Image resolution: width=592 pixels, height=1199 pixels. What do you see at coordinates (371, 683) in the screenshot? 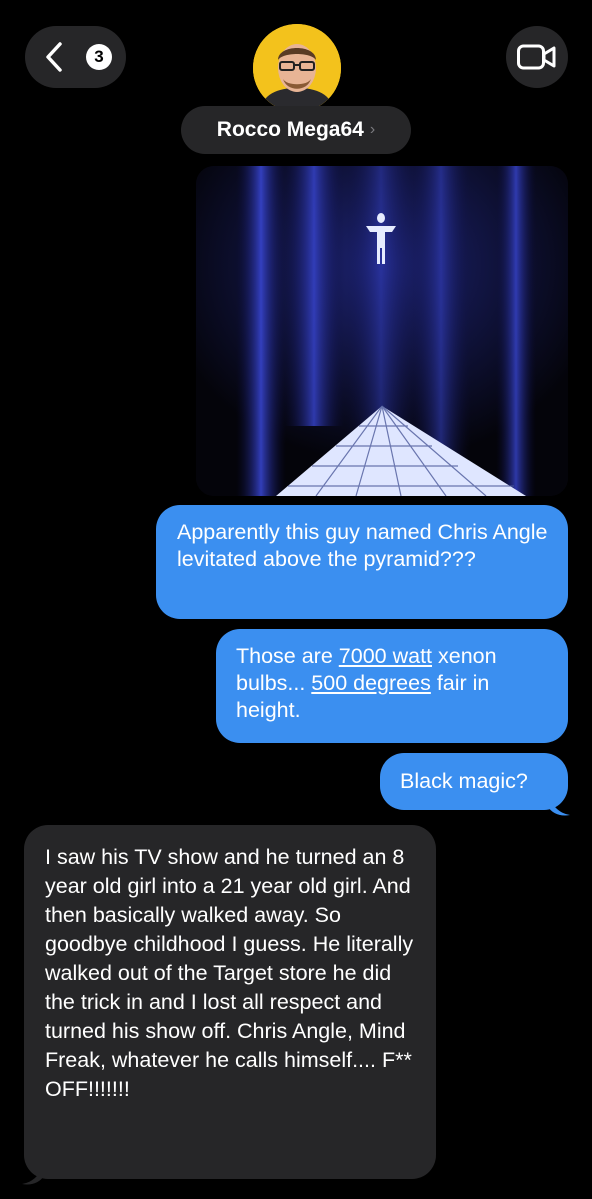
I see `detected-data-link: 500 degrees` at bounding box center [371, 683].